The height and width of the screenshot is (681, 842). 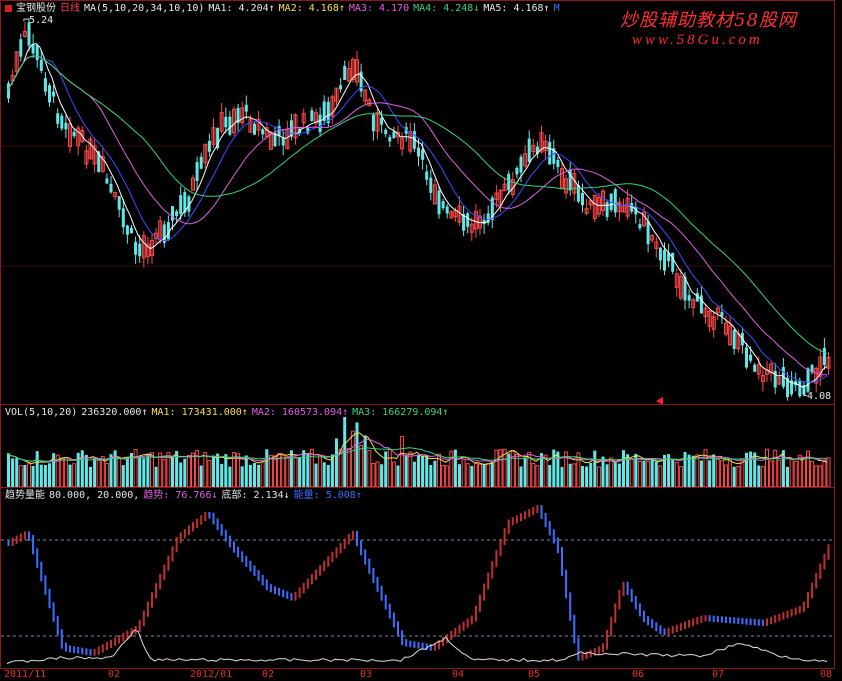 What do you see at coordinates (718, 674) in the screenshot?
I see `date-tick: 07` at bounding box center [718, 674].